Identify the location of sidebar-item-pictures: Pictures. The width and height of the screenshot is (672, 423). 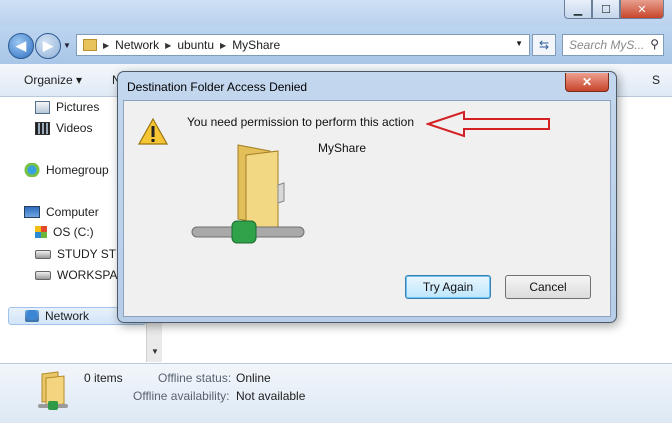
(67, 107).